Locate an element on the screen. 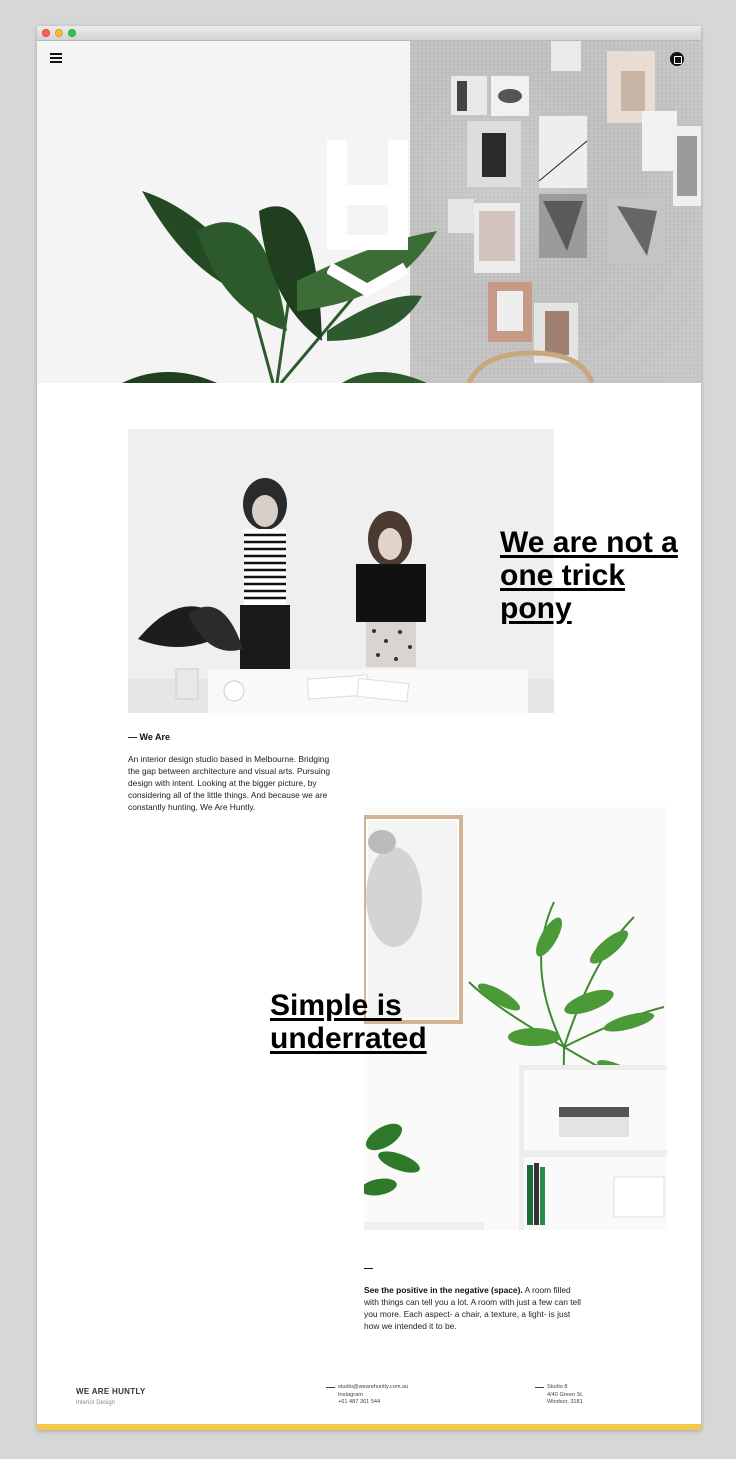 The image size is (736, 1459). footer-address-line-3: Windsor, 3181 is located at coordinates (565, 1402).